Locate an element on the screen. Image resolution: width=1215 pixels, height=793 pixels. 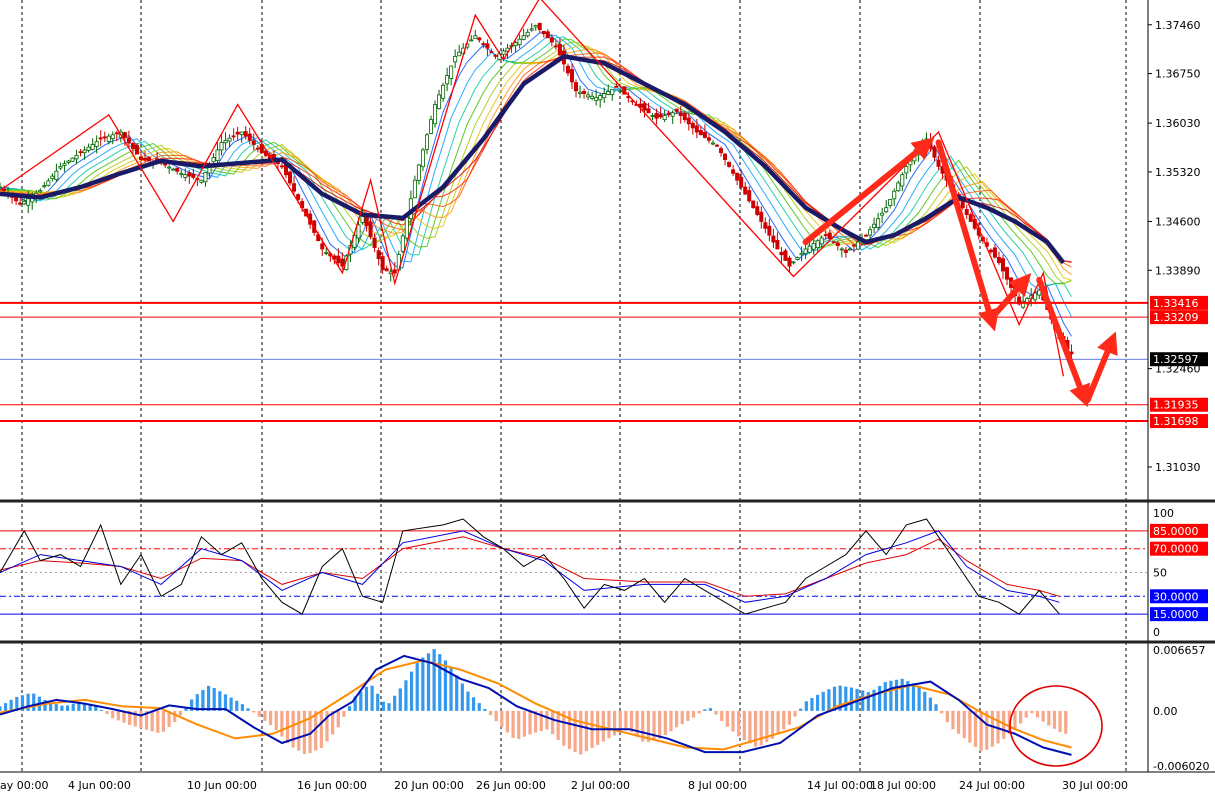
price-level-tag-text: 1.31935 is located at coordinates (1176, 405).